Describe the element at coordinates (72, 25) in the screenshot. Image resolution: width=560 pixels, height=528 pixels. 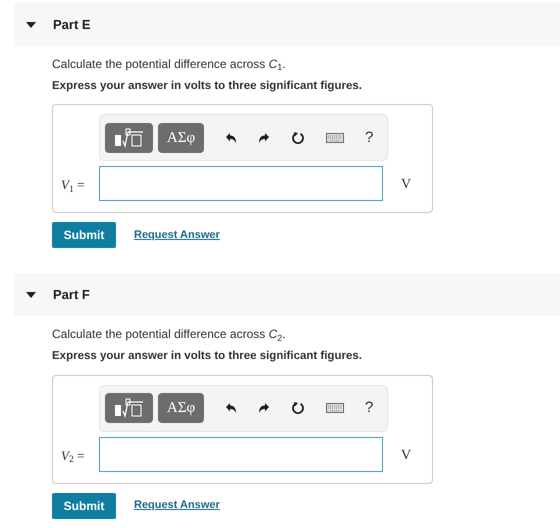
I see `part-title: Part E` at that location.